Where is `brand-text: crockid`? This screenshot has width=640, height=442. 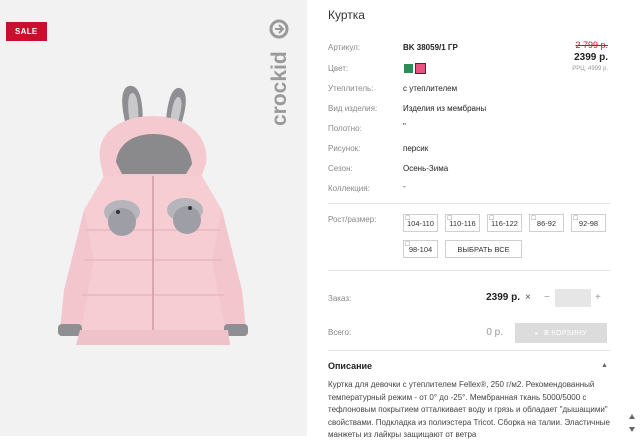 brand-text: crockid is located at coordinates (279, 88).